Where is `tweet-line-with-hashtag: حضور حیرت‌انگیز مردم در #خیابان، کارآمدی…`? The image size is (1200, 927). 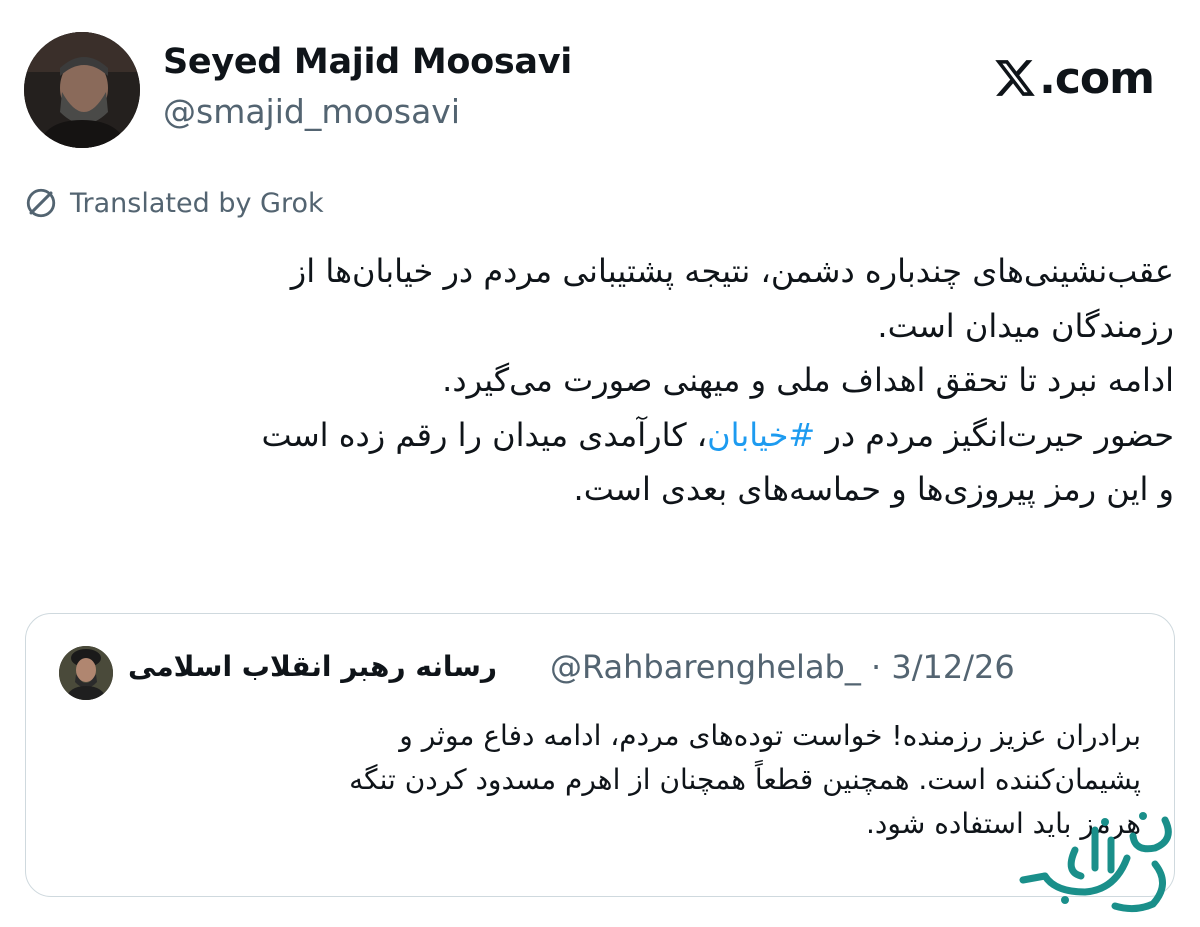
tweet-line-with-hashtag: حضور حیرت‌انگیز مردم در #خیابان، کارآمدی… is located at coordinates (594, 435).